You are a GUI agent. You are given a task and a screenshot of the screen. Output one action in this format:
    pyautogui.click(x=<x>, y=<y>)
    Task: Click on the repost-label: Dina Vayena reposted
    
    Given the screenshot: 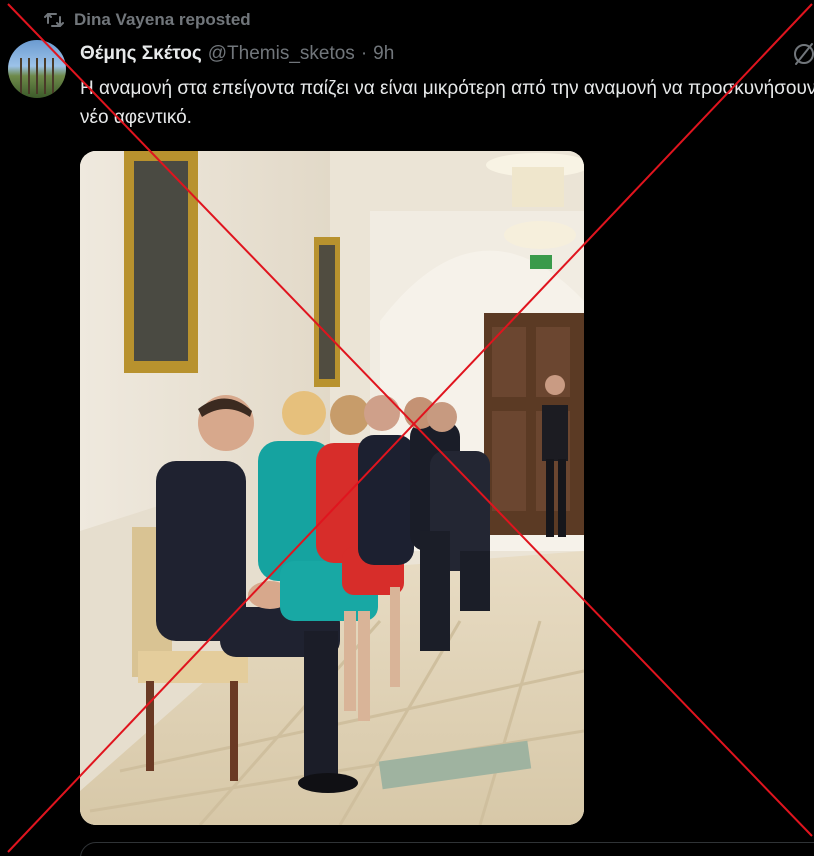 What is the action you would take?
    pyautogui.click(x=162, y=20)
    